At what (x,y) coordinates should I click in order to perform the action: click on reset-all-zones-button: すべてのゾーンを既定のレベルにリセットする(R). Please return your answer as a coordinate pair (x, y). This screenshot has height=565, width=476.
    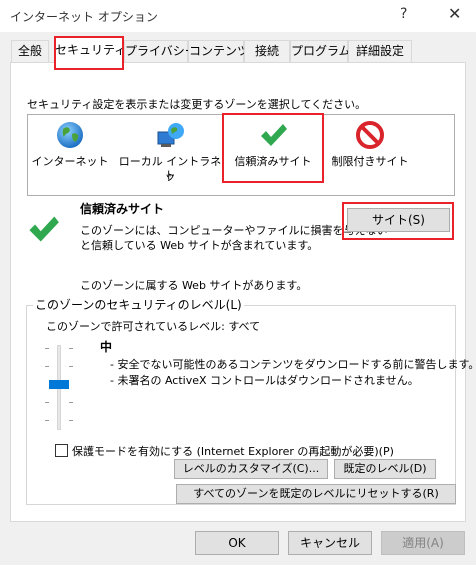
    Looking at the image, I should click on (316, 494).